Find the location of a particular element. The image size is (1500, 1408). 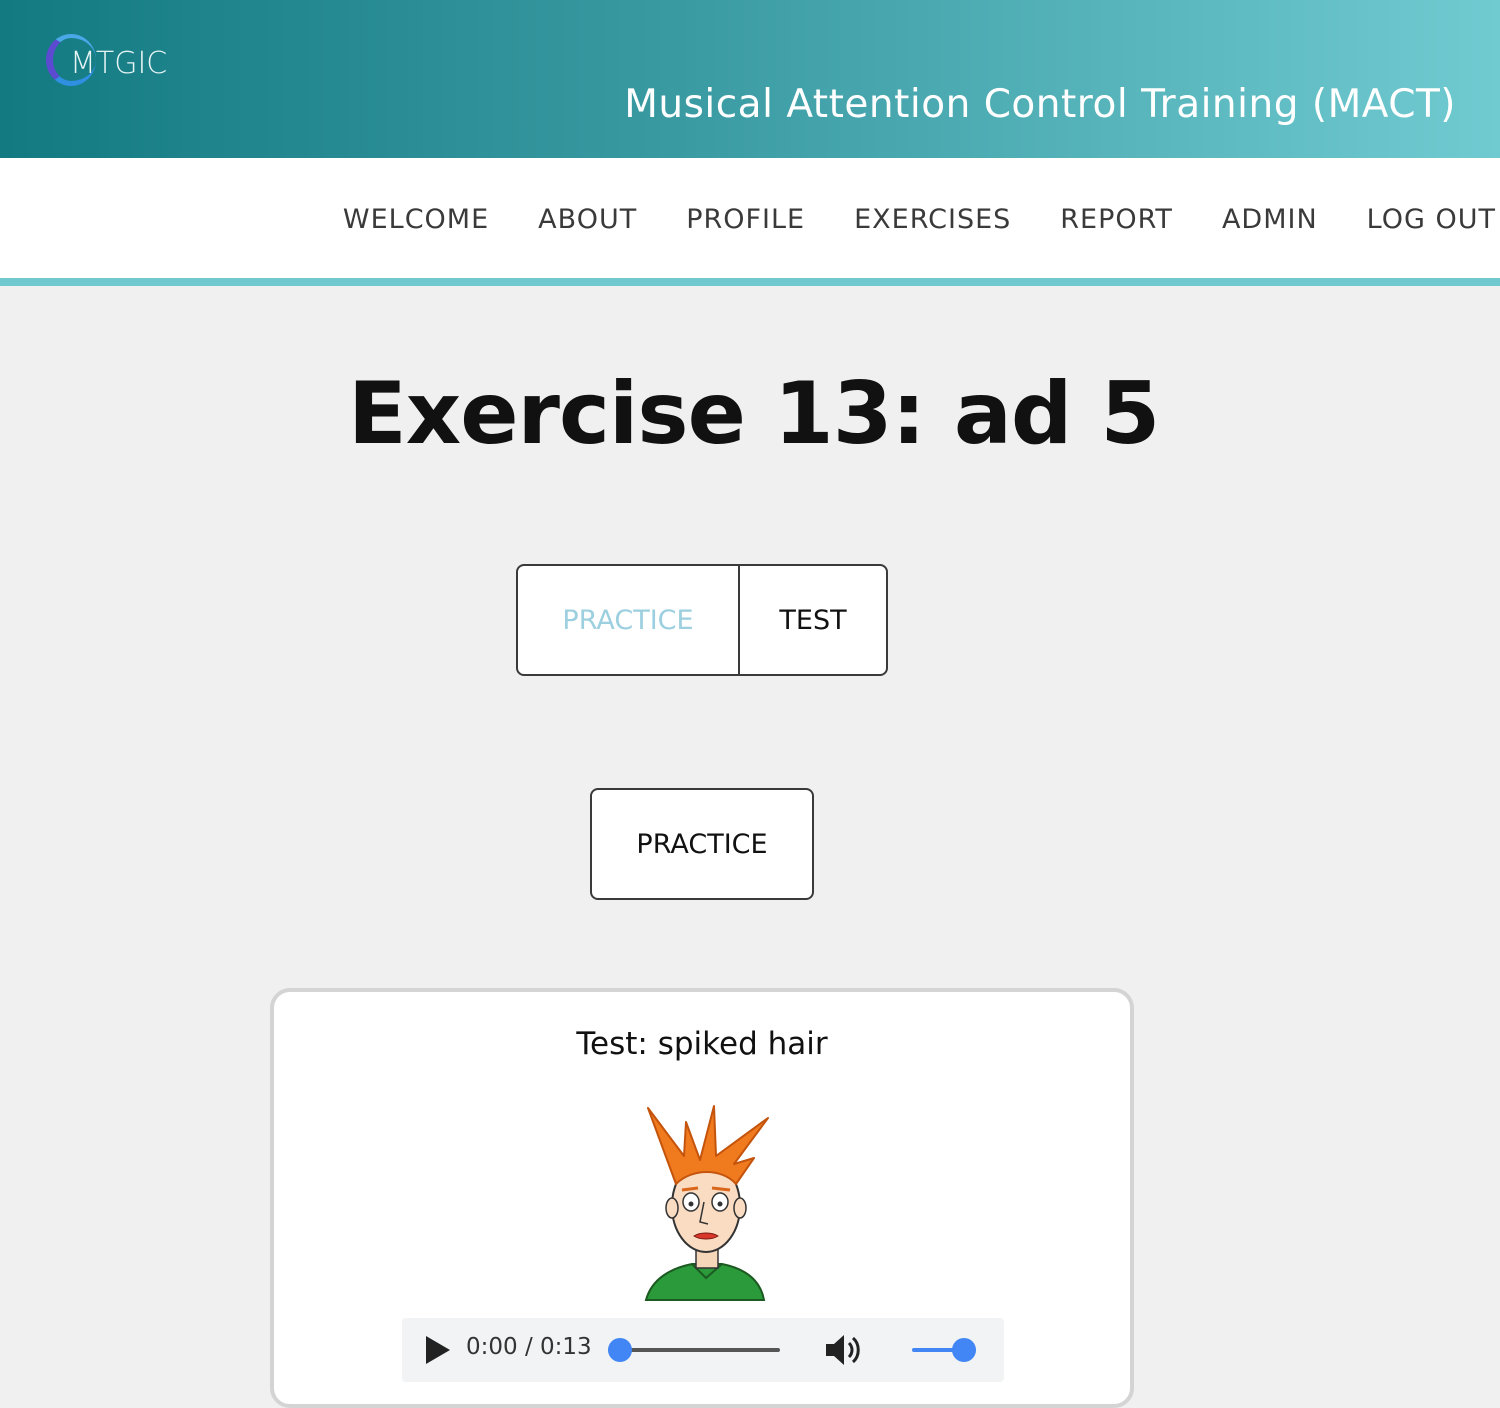

mtgic-logo: MTGIC is located at coordinates (109, 63).